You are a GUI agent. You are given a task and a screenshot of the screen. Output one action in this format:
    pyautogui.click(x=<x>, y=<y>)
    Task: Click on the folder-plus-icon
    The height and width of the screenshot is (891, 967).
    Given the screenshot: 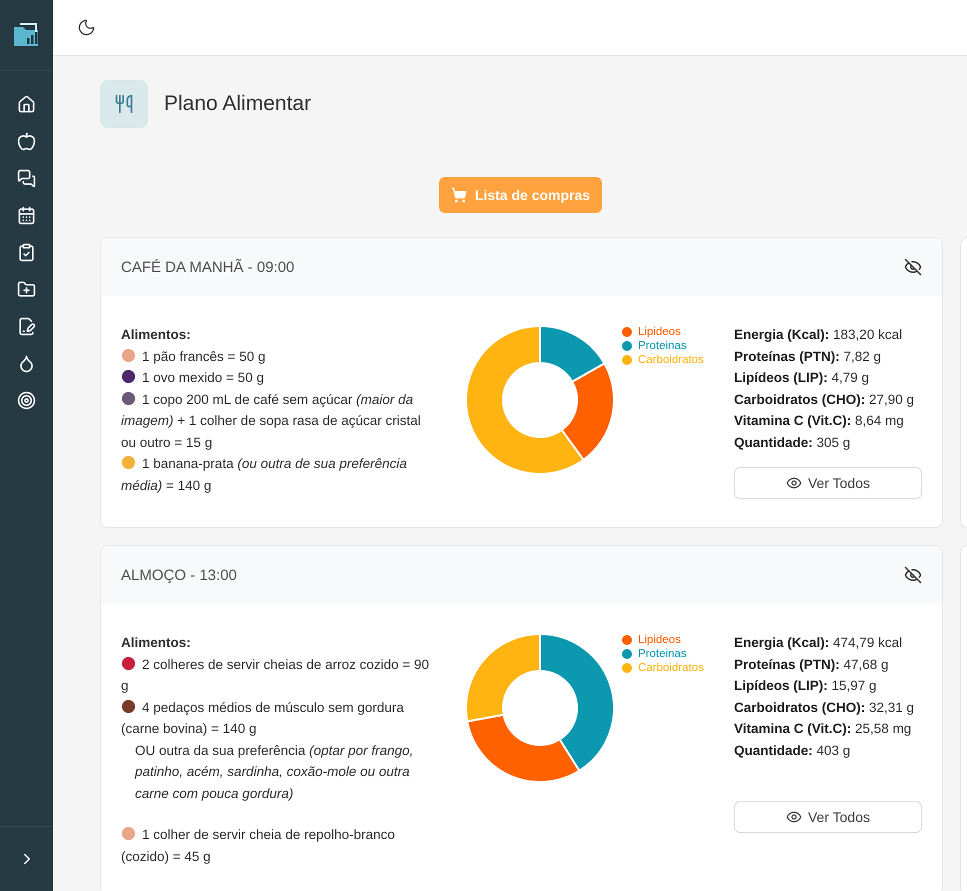 What is the action you would take?
    pyautogui.click(x=26, y=289)
    